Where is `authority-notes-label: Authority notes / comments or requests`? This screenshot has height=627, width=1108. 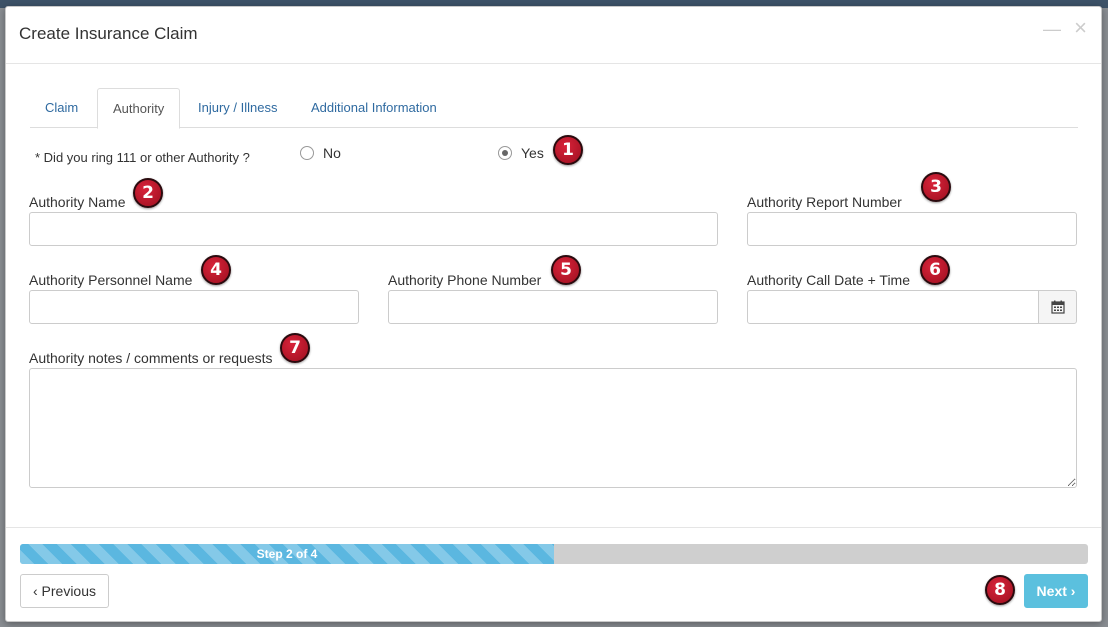
authority-notes-label: Authority notes / comments or requests is located at coordinates (151, 358).